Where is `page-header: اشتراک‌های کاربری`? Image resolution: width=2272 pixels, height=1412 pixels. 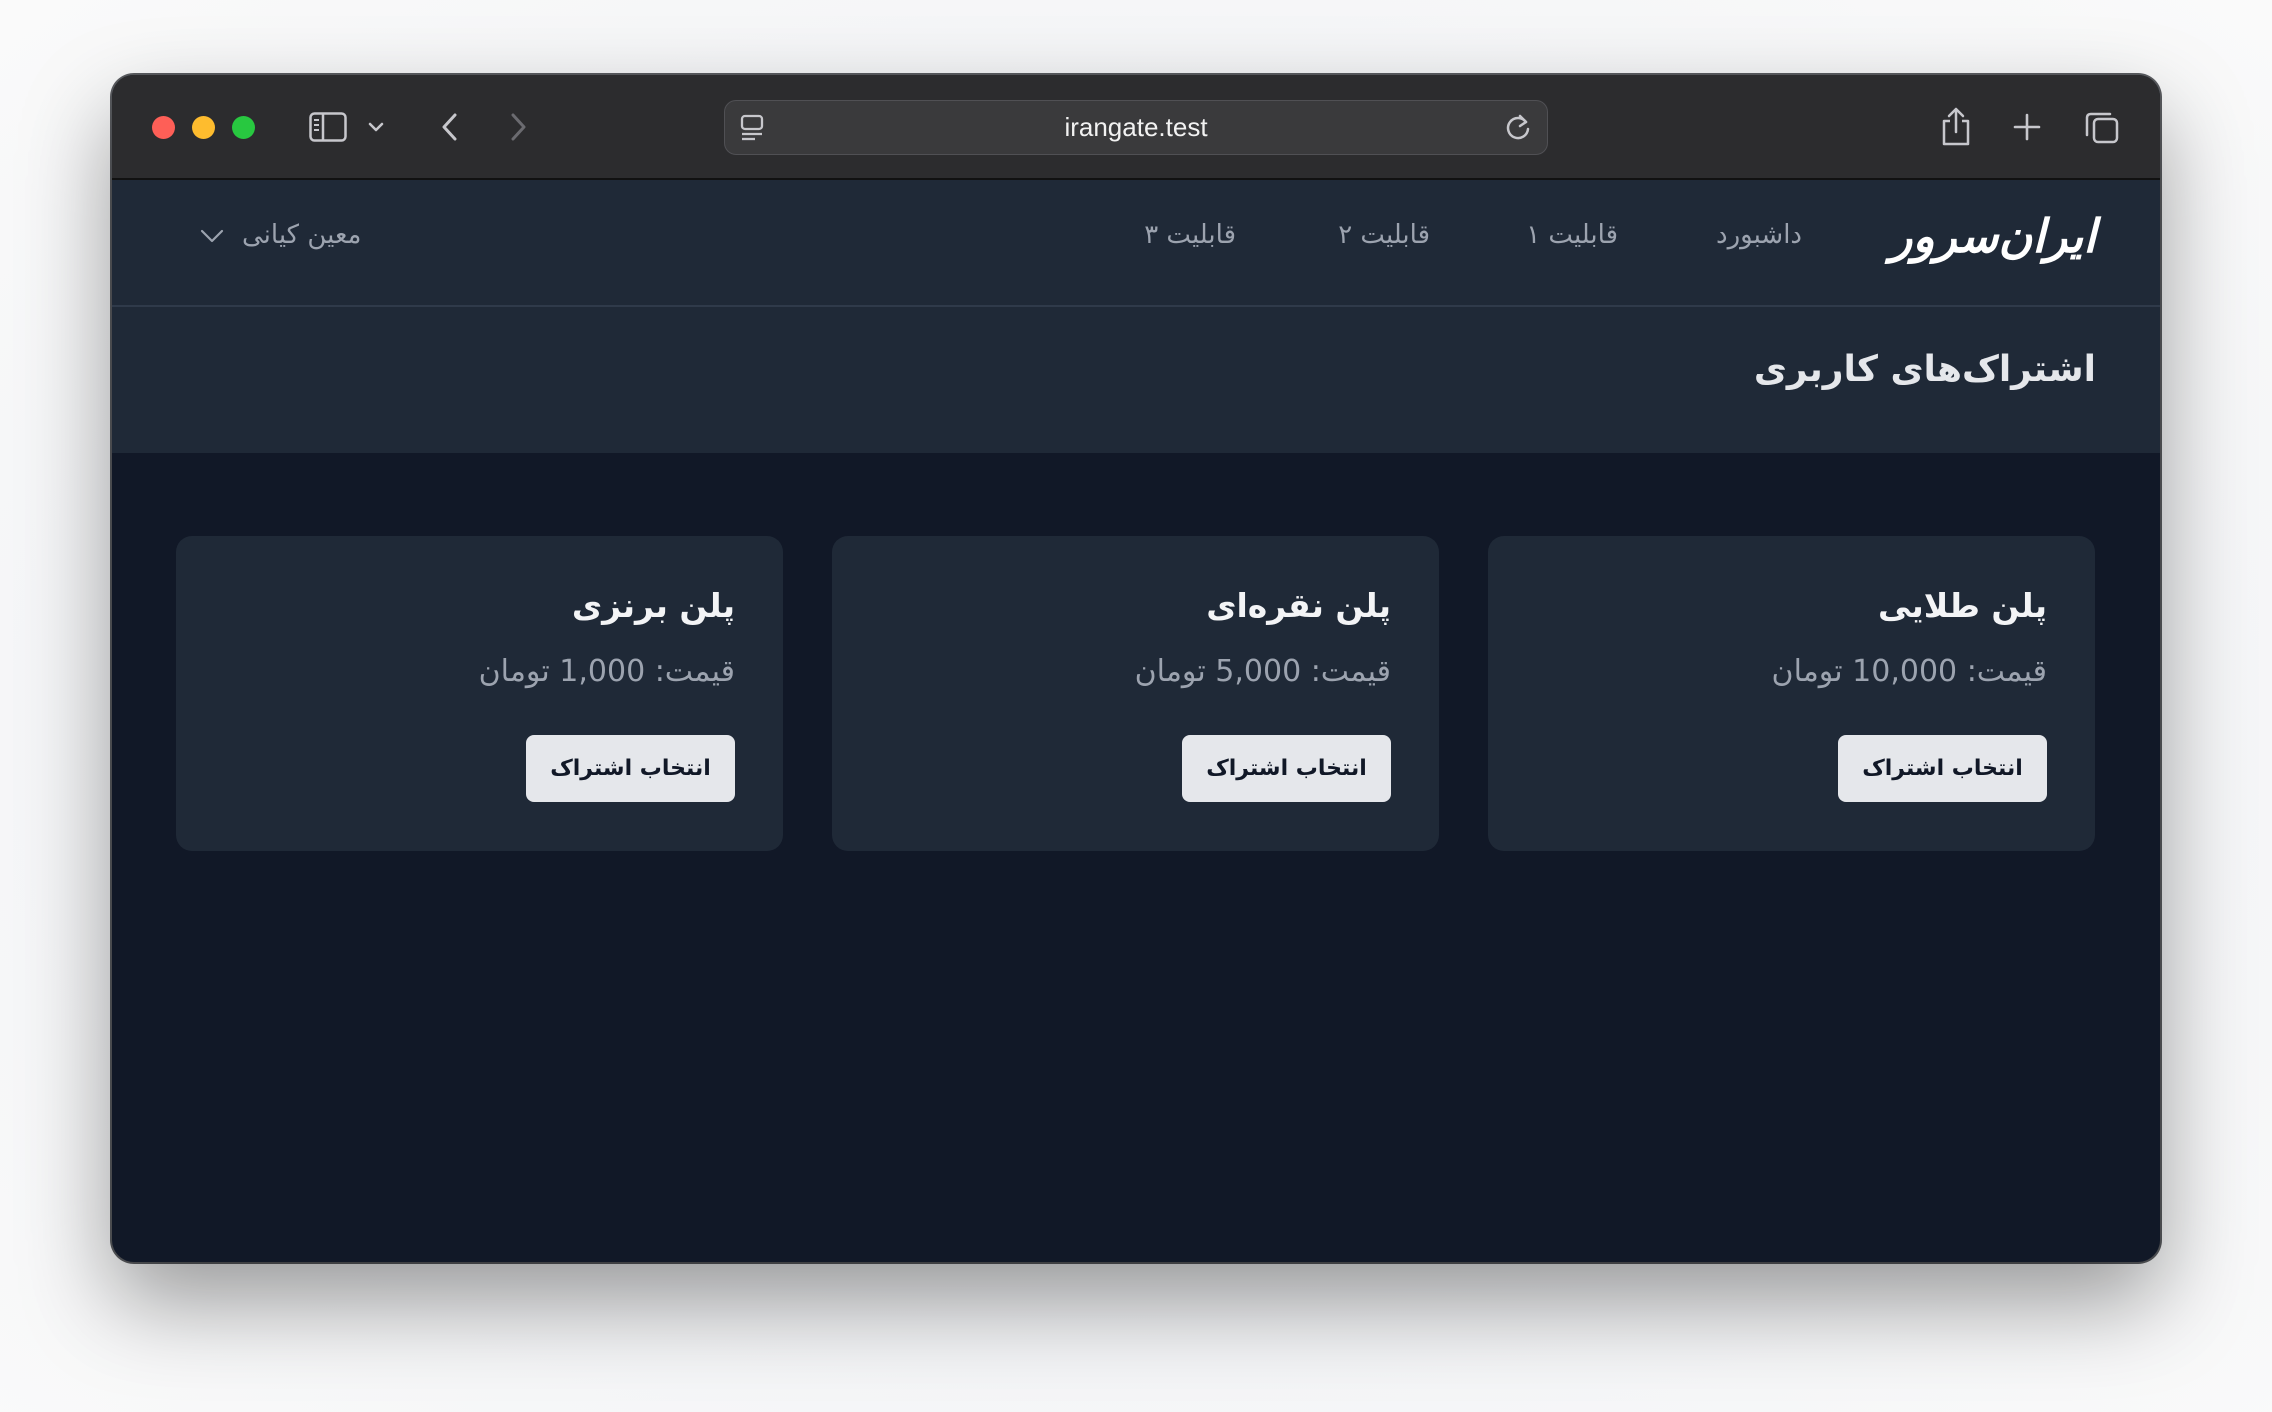
page-header: اشتراک‌های کاربری is located at coordinates (1136, 380).